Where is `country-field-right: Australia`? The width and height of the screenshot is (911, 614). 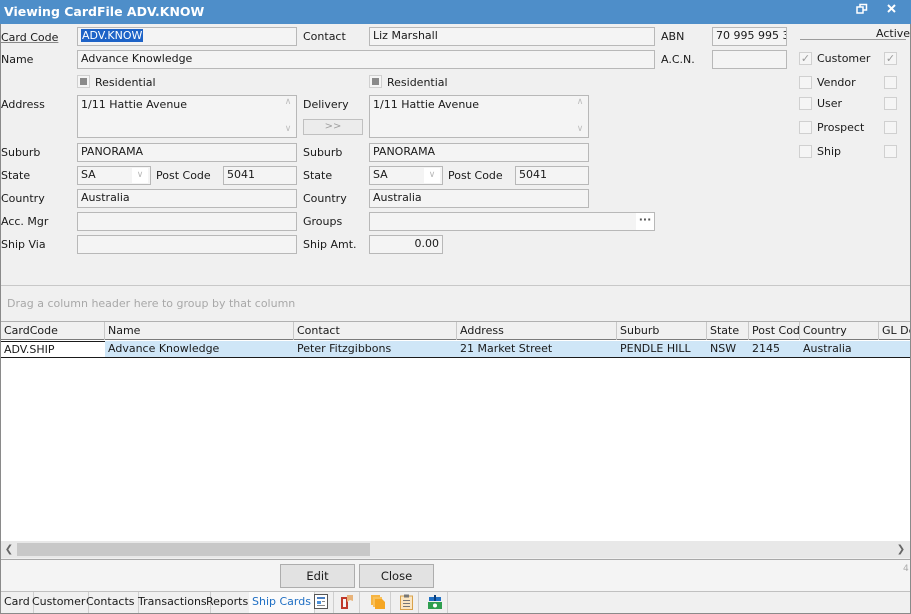
country-field-right: Australia is located at coordinates (479, 198).